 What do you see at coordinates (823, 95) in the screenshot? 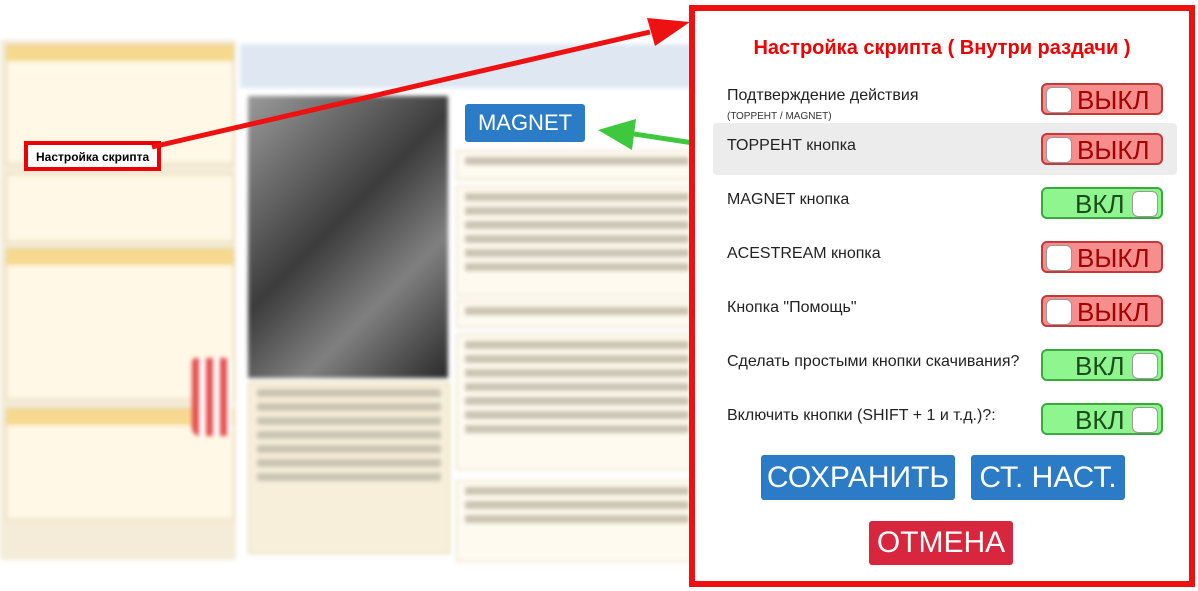
I see `setting-label: Подтверждение действия` at bounding box center [823, 95].